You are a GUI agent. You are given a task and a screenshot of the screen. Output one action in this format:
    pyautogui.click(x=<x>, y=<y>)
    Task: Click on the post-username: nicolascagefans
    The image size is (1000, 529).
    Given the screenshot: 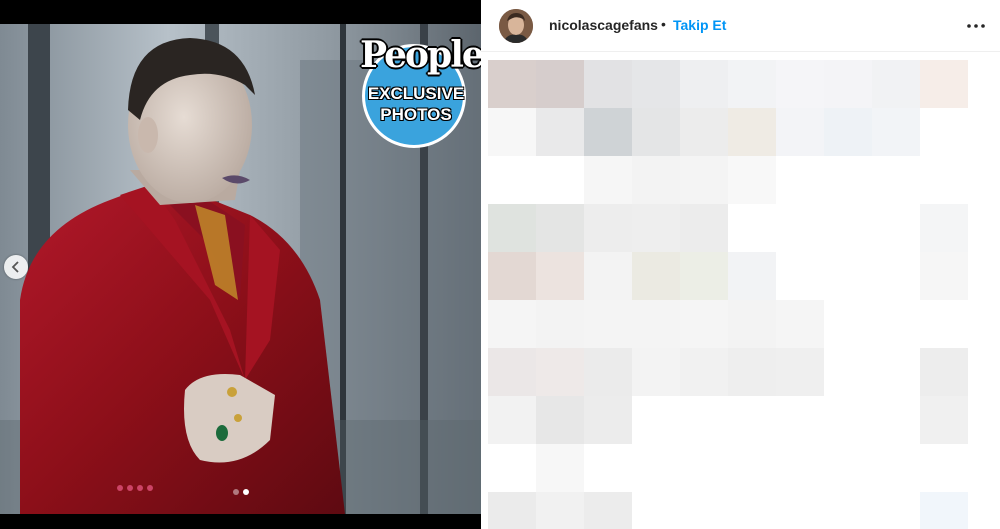 What is the action you would take?
    pyautogui.click(x=603, y=25)
    